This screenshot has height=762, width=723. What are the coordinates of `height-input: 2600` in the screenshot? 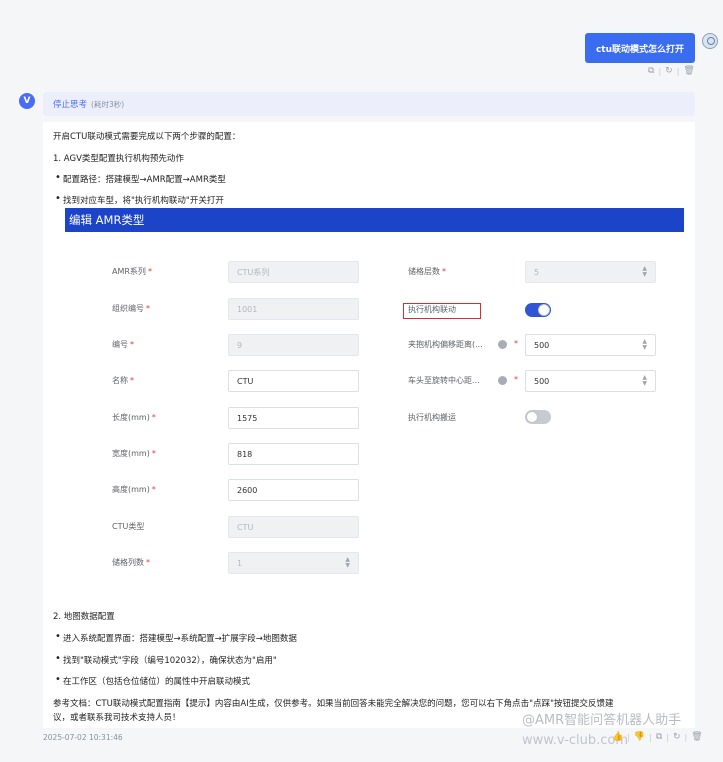 It's located at (293, 490).